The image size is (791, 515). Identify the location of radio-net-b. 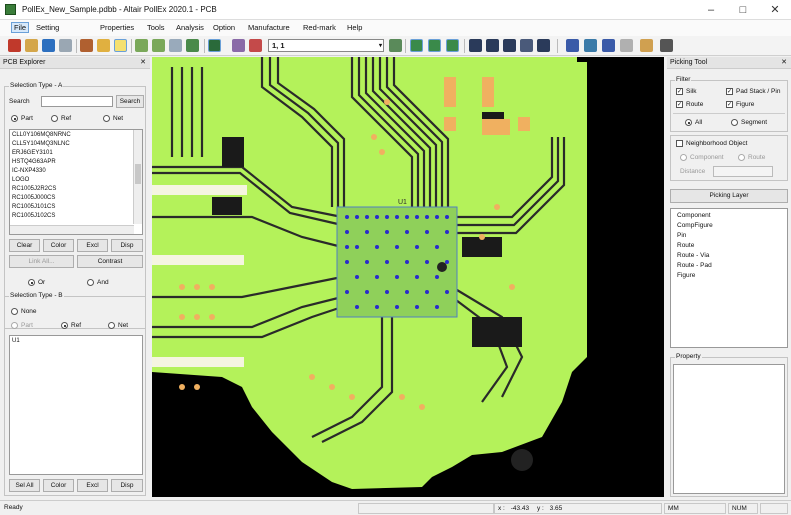
(111, 325).